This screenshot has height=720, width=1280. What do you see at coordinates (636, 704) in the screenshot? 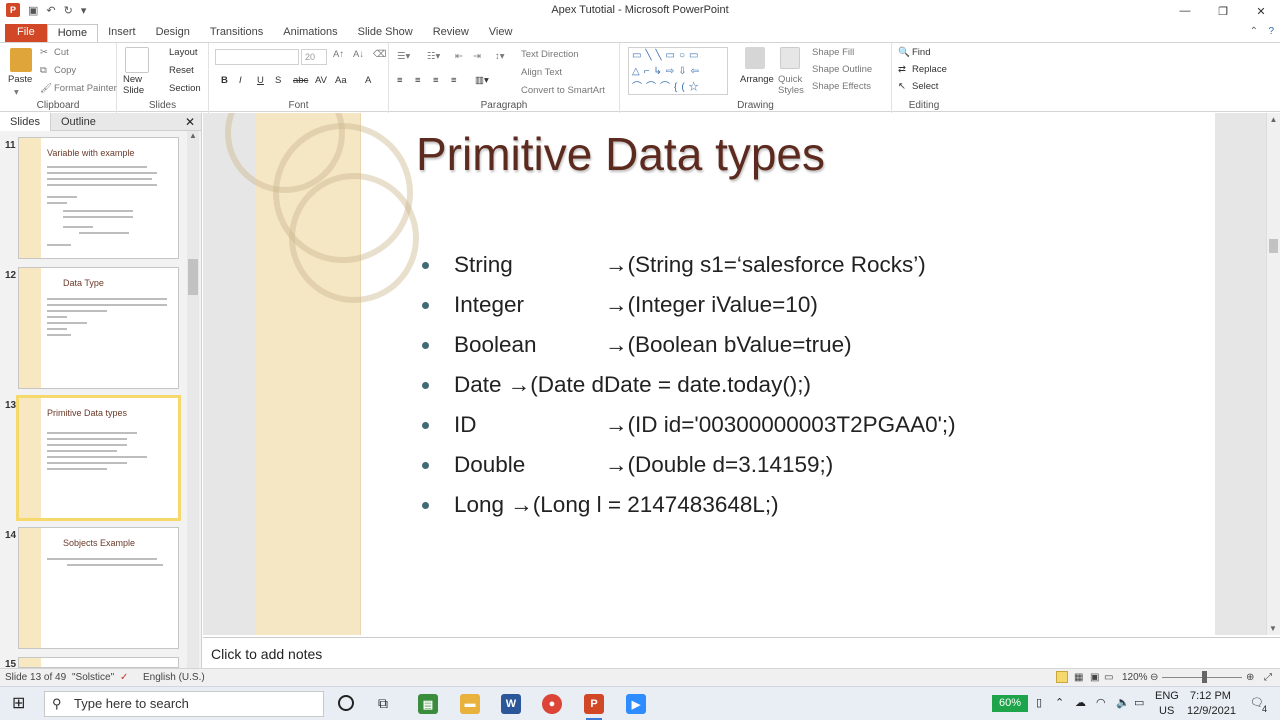
I see `zoom-app-icon: ▶` at bounding box center [636, 704].